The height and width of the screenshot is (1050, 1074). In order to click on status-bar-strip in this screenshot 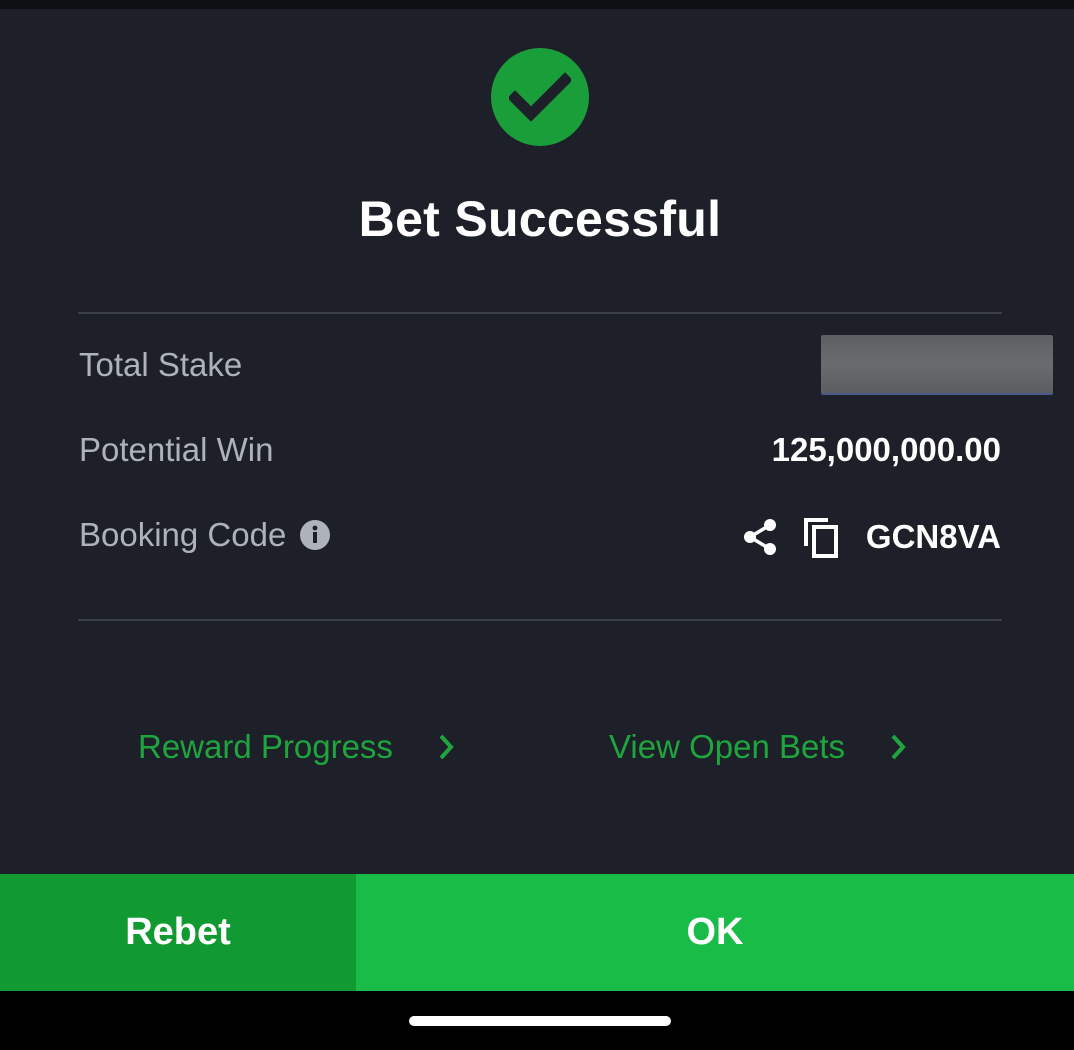, I will do `click(537, 4)`.